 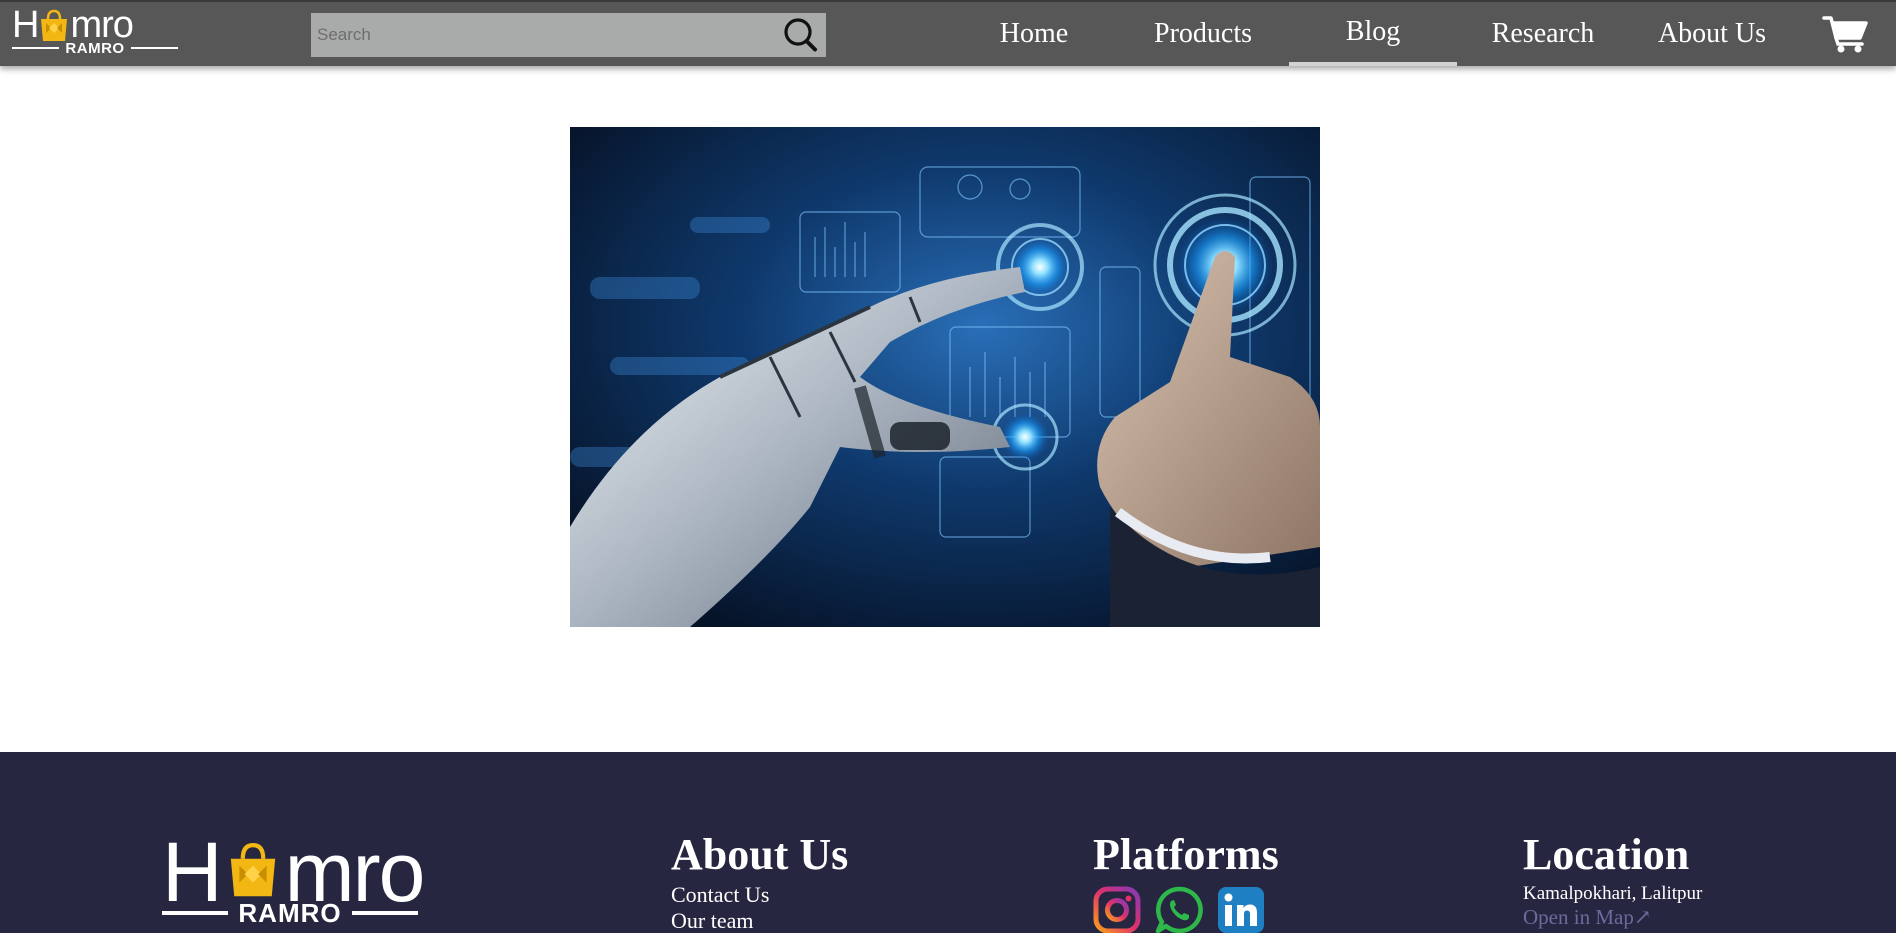 I want to click on our-team-link: Our team, so click(x=759, y=920).